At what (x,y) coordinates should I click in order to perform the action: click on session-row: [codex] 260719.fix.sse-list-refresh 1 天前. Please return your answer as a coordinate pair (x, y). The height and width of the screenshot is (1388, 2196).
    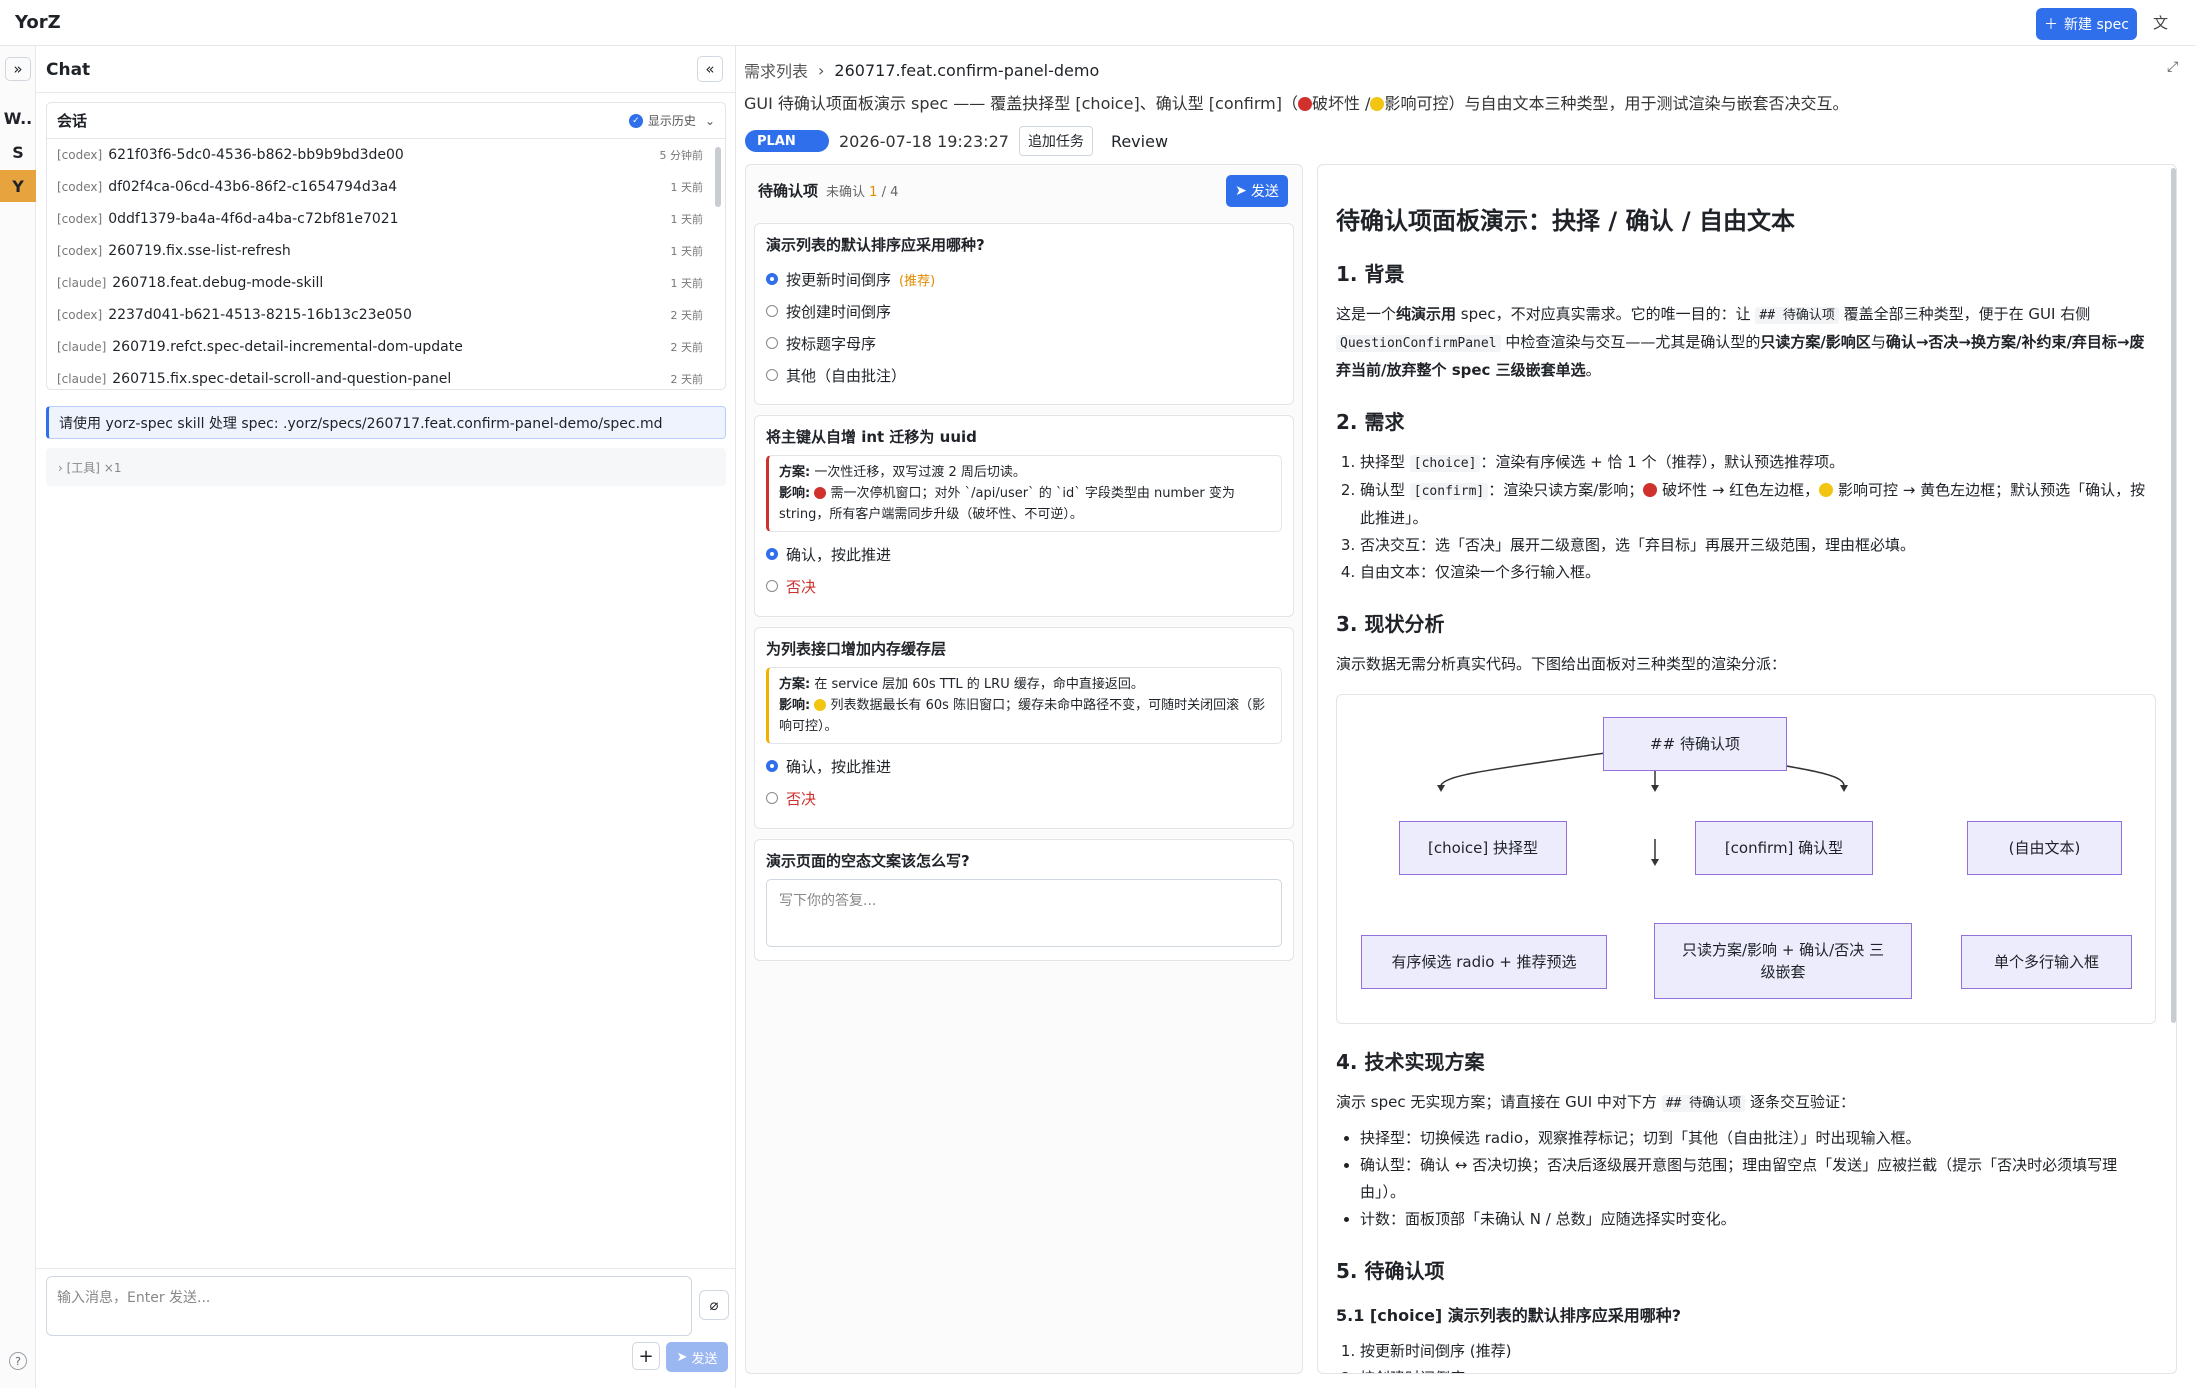
    Looking at the image, I should click on (386, 251).